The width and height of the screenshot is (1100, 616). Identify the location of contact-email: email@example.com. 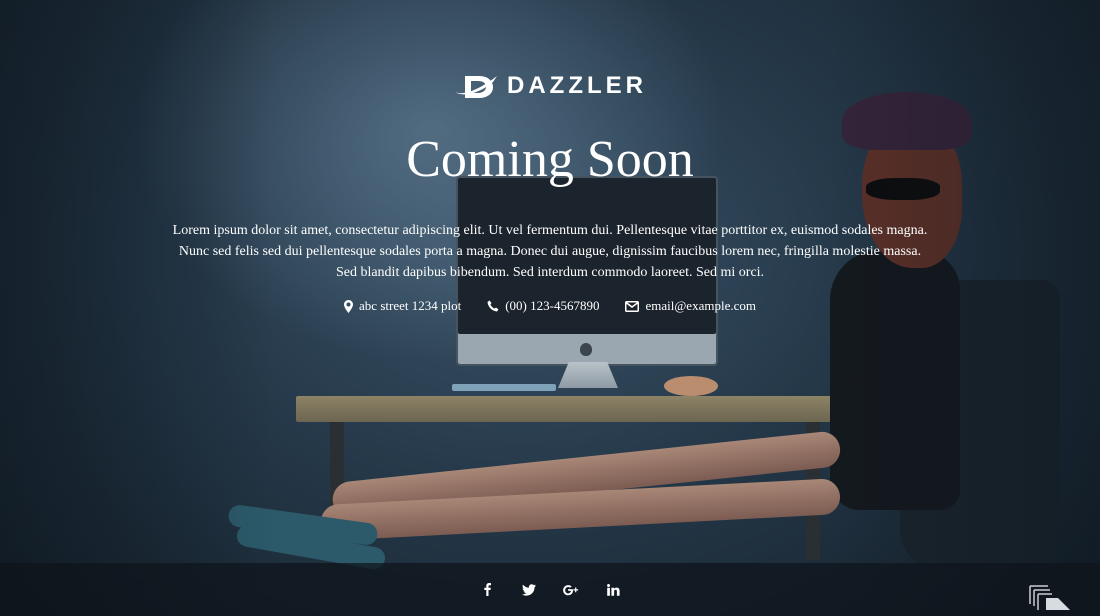
(690, 306).